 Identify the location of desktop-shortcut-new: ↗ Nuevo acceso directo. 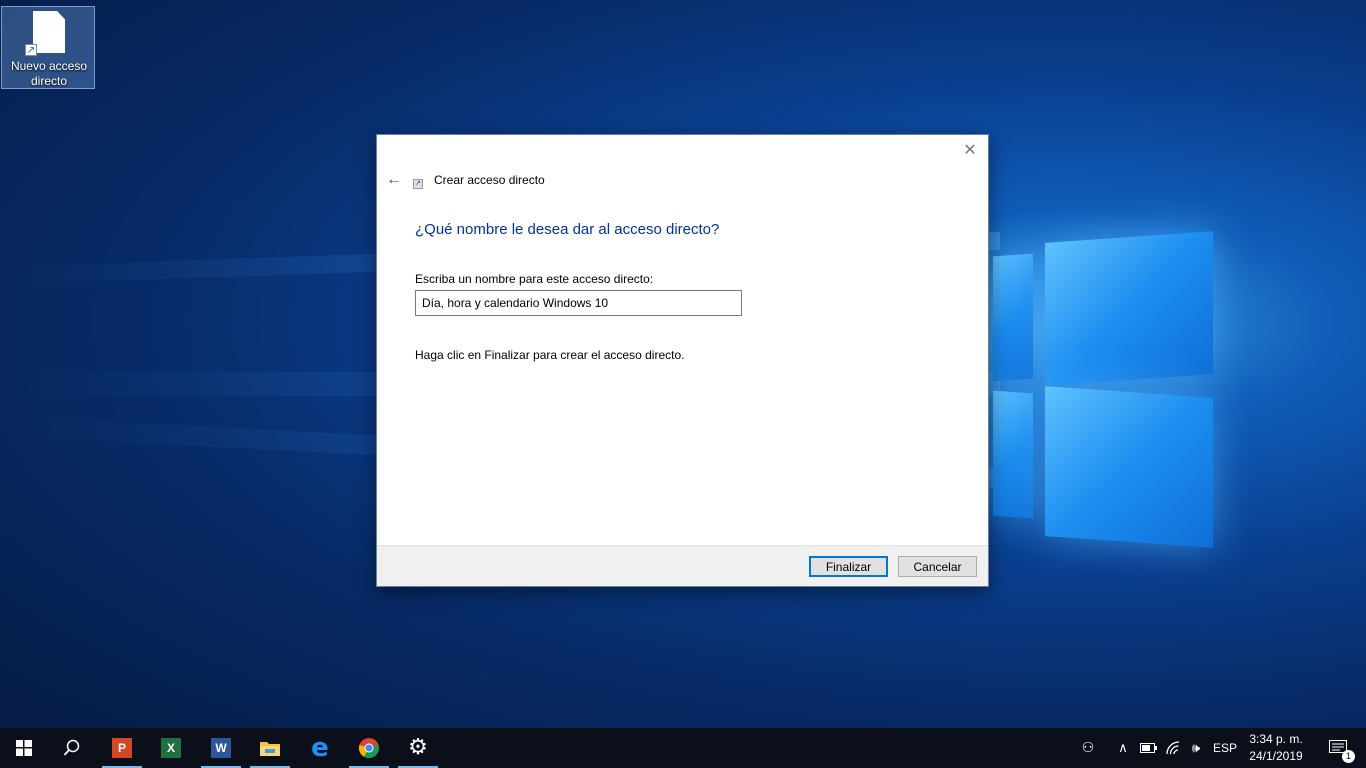
(48, 47).